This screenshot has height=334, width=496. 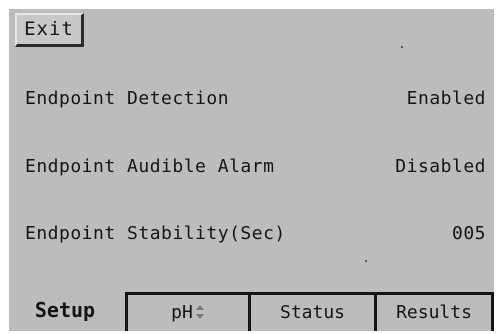 I want to click on tab-bar: Setup pH Status Results, so click(x=251, y=311).